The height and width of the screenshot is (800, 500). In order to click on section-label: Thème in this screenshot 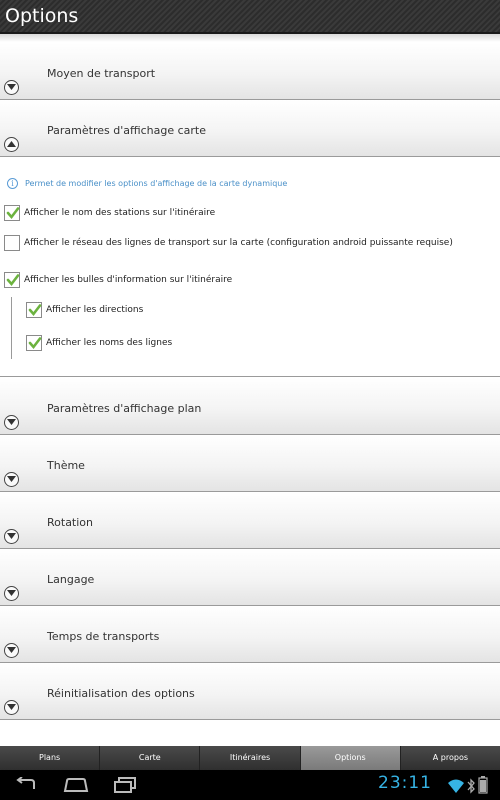, I will do `click(66, 465)`.